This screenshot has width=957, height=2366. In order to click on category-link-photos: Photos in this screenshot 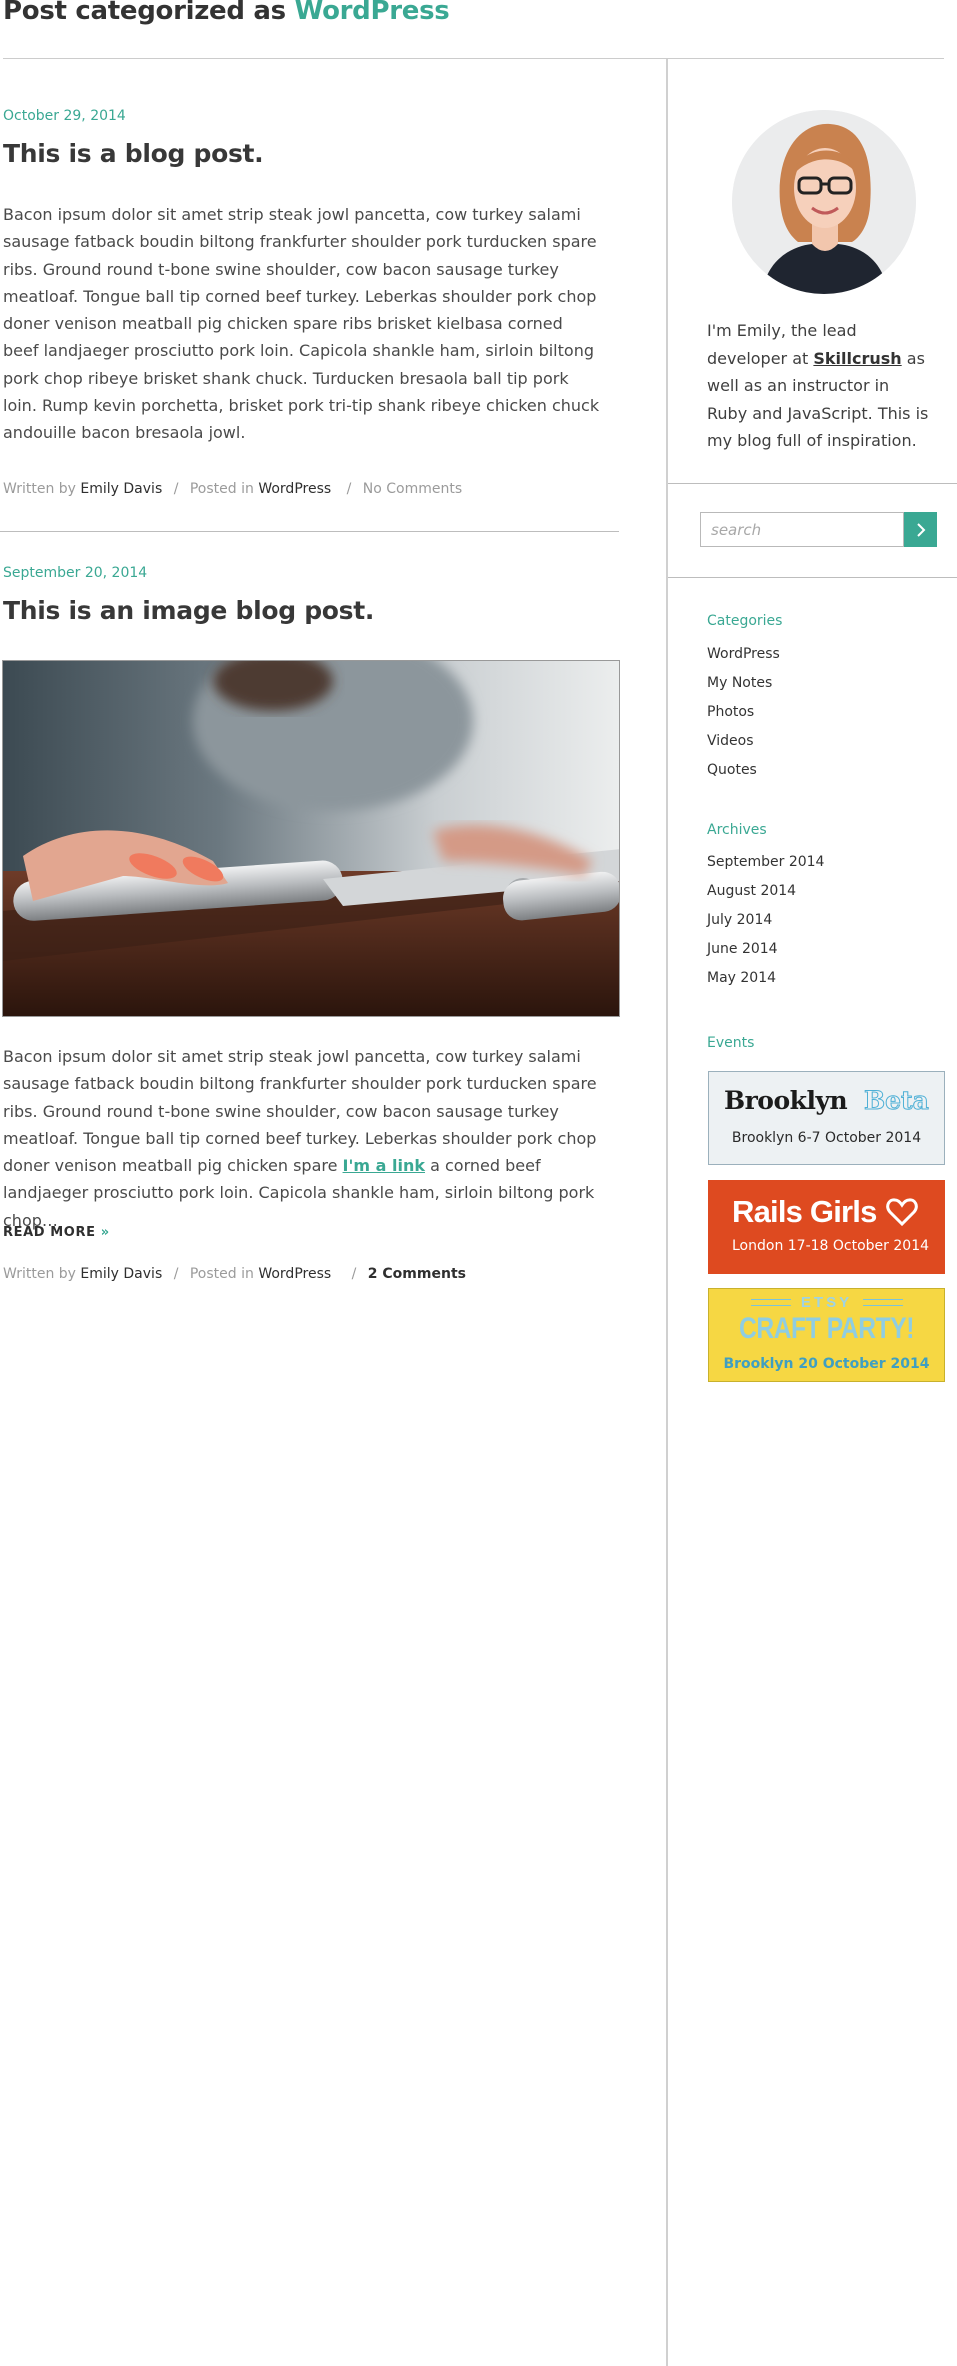, I will do `click(730, 712)`.